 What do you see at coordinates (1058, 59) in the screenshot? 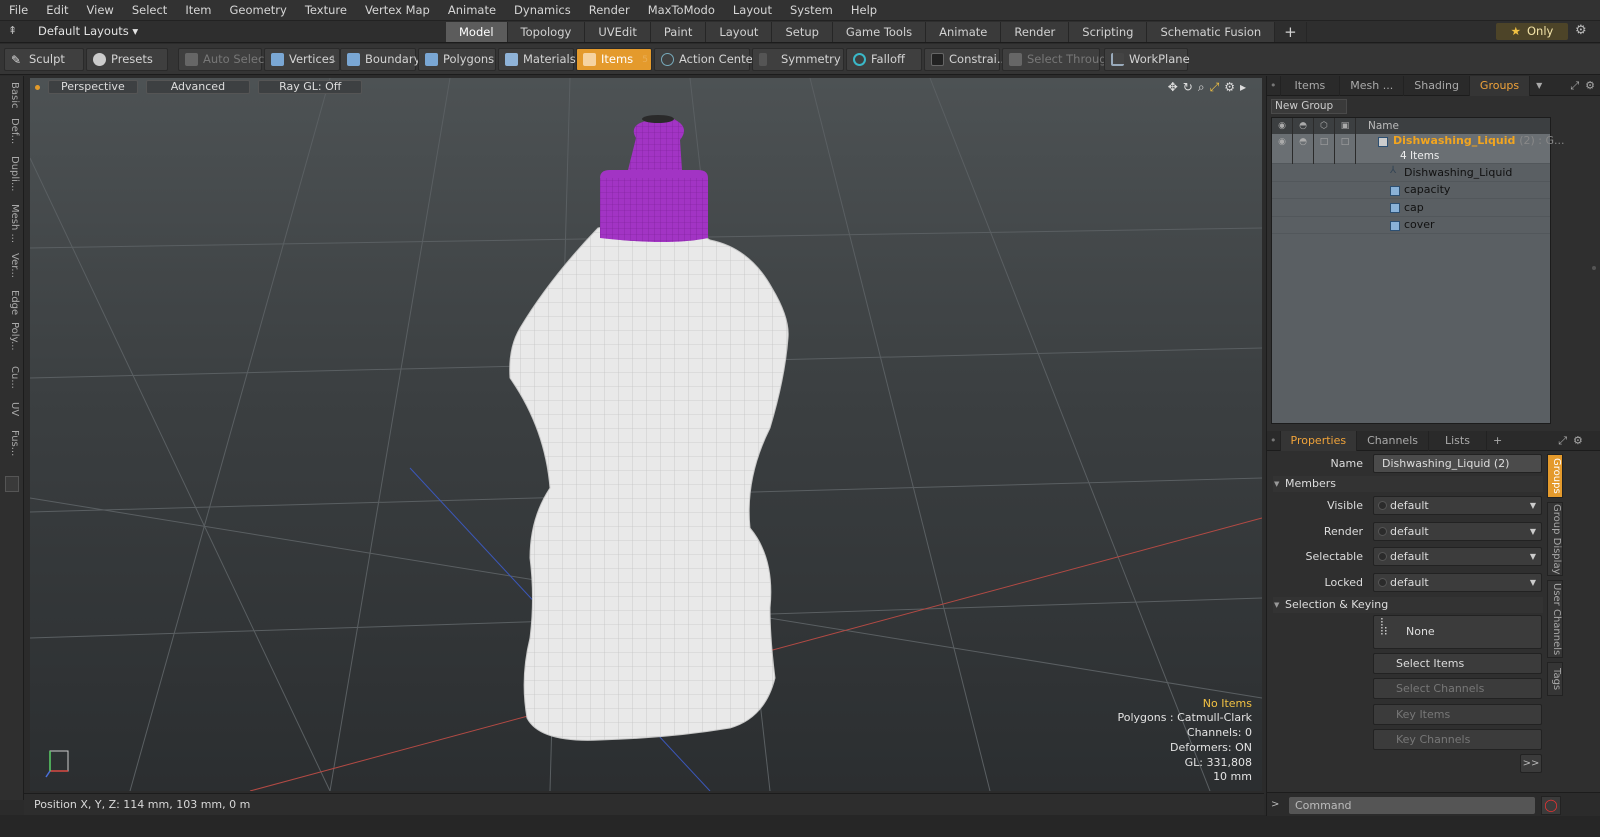
I see `select-through-button: Select Through` at bounding box center [1058, 59].